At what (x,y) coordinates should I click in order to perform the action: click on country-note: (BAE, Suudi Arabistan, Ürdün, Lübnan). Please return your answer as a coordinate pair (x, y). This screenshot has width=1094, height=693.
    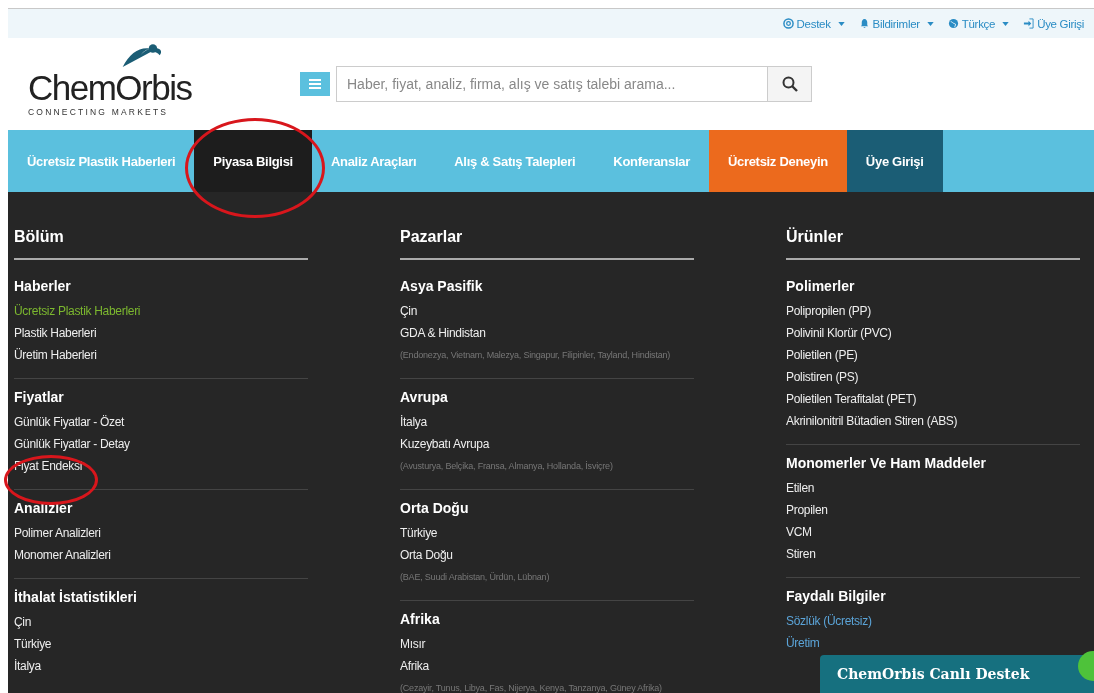
    Looking at the image, I should click on (475, 577).